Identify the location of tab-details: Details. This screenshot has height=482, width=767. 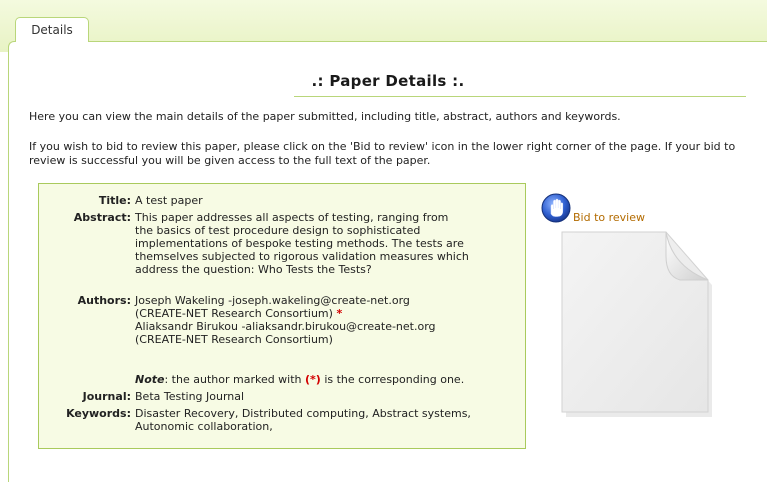
(52, 29).